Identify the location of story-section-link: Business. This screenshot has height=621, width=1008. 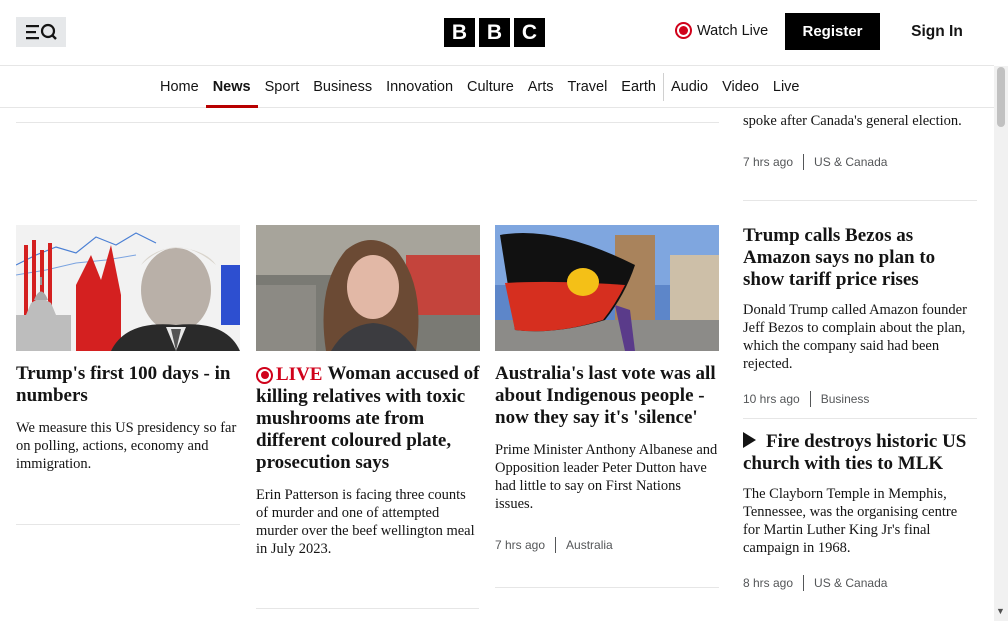
(845, 399).